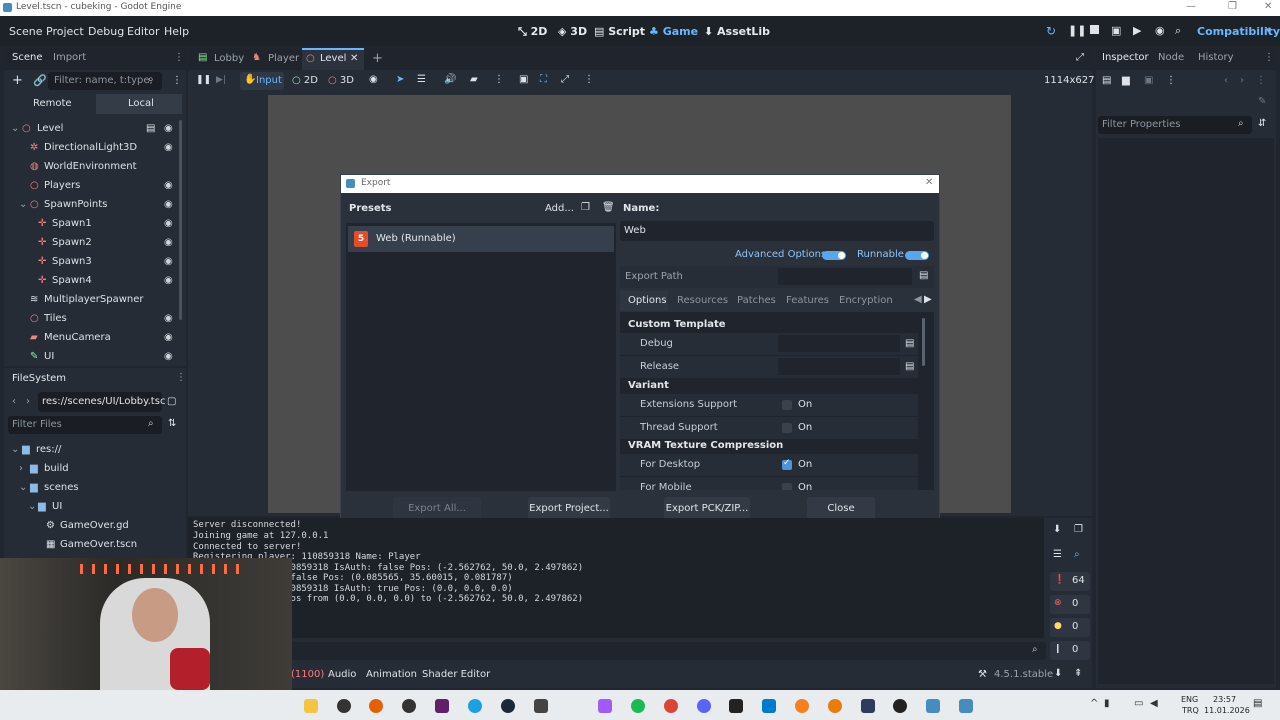  Describe the element at coordinates (409, 706) in the screenshot. I see `obs-icon` at that location.